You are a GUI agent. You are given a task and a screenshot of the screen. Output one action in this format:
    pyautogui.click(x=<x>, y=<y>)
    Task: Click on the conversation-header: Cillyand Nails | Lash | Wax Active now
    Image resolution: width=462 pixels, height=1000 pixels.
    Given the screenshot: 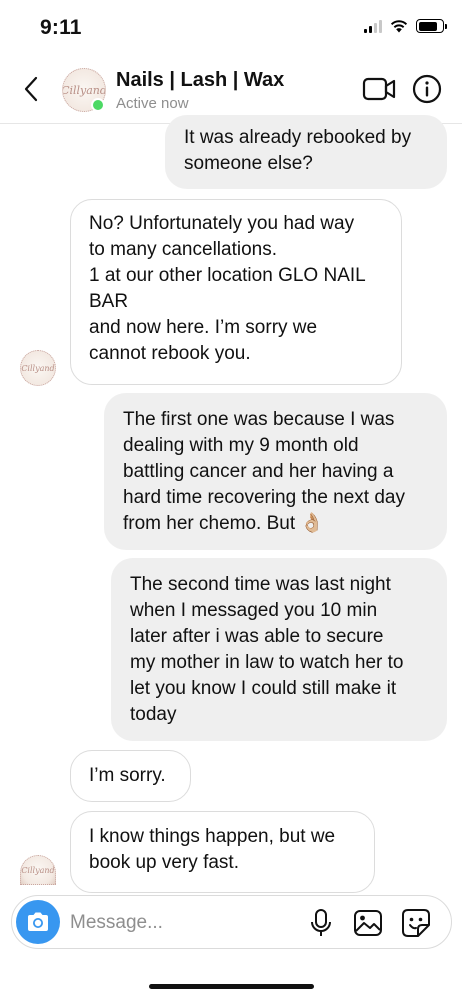 What is the action you would take?
    pyautogui.click(x=231, y=90)
    